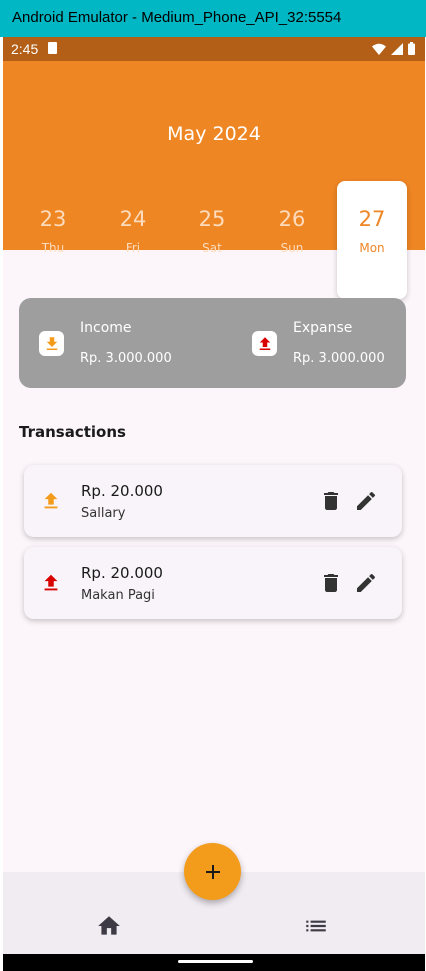 The width and height of the screenshot is (426, 971). Describe the element at coordinates (212, 240) in the screenshot. I see `date-item-25: 25 Sat` at that location.